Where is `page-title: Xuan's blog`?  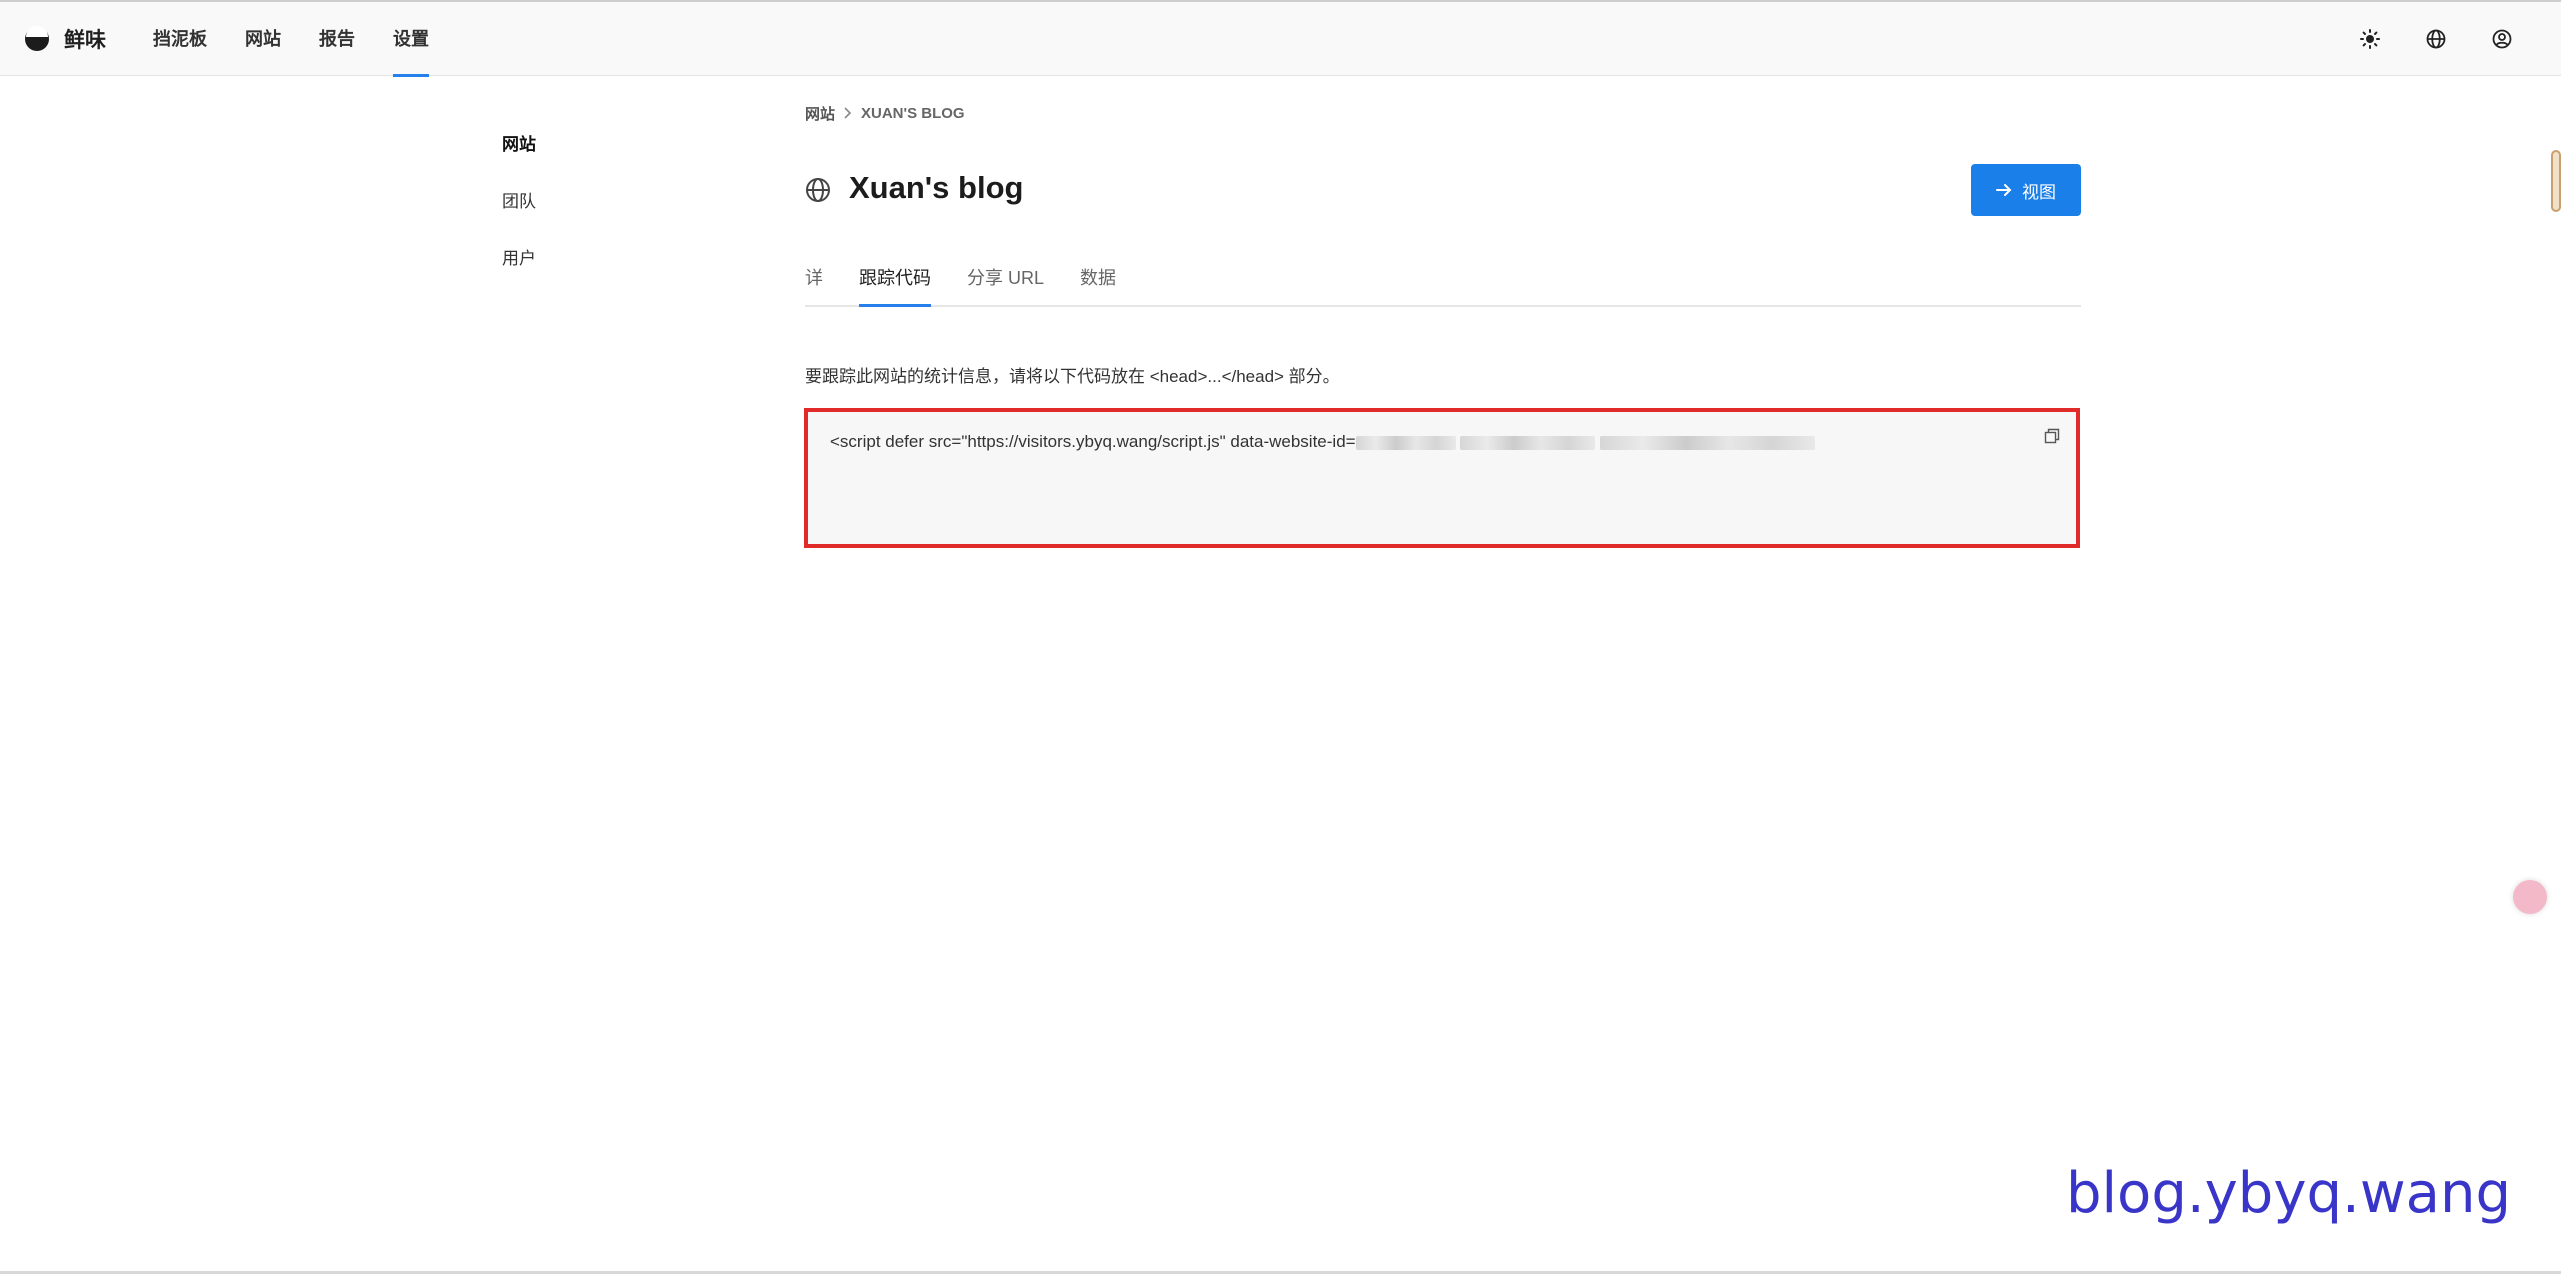 page-title: Xuan's blog is located at coordinates (936, 187).